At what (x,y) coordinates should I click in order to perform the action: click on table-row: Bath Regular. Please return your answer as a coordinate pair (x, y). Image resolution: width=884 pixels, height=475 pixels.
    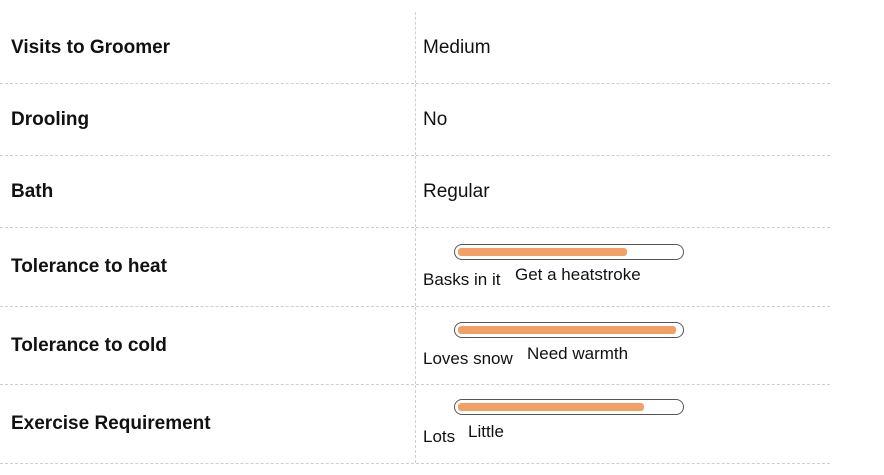
    Looking at the image, I should click on (415, 192).